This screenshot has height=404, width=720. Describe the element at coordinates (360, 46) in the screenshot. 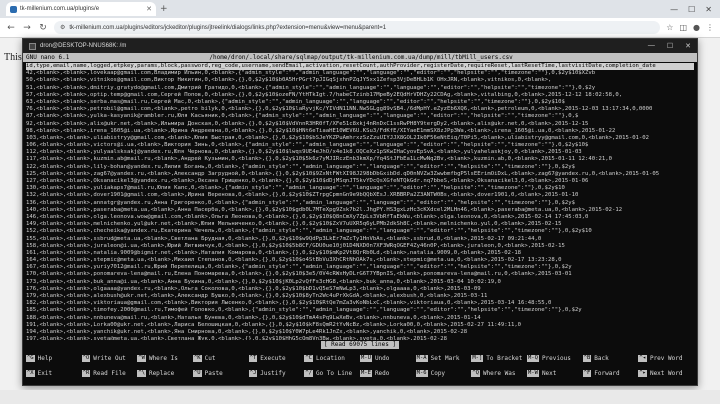

I see `terminal-titlebar: dron@DESKTOP-NNUS68K: /m — ☐ ✕` at that location.